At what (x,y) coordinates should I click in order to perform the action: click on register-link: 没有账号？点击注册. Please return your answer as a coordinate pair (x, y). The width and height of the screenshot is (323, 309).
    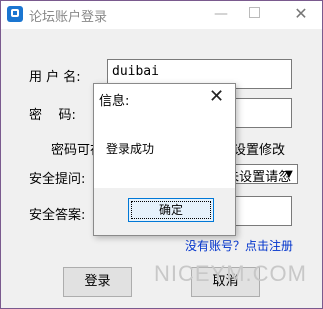
    Looking at the image, I should click on (239, 245).